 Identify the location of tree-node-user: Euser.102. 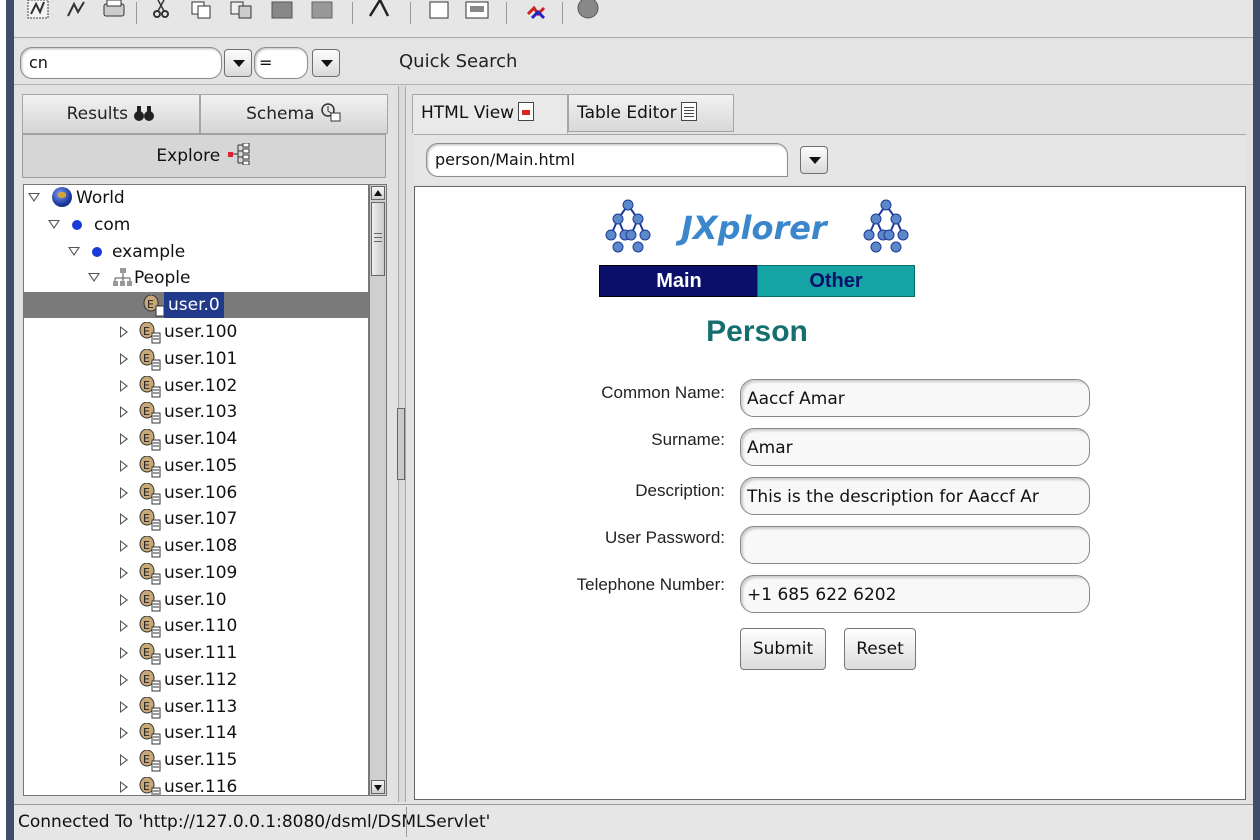
(196, 386).